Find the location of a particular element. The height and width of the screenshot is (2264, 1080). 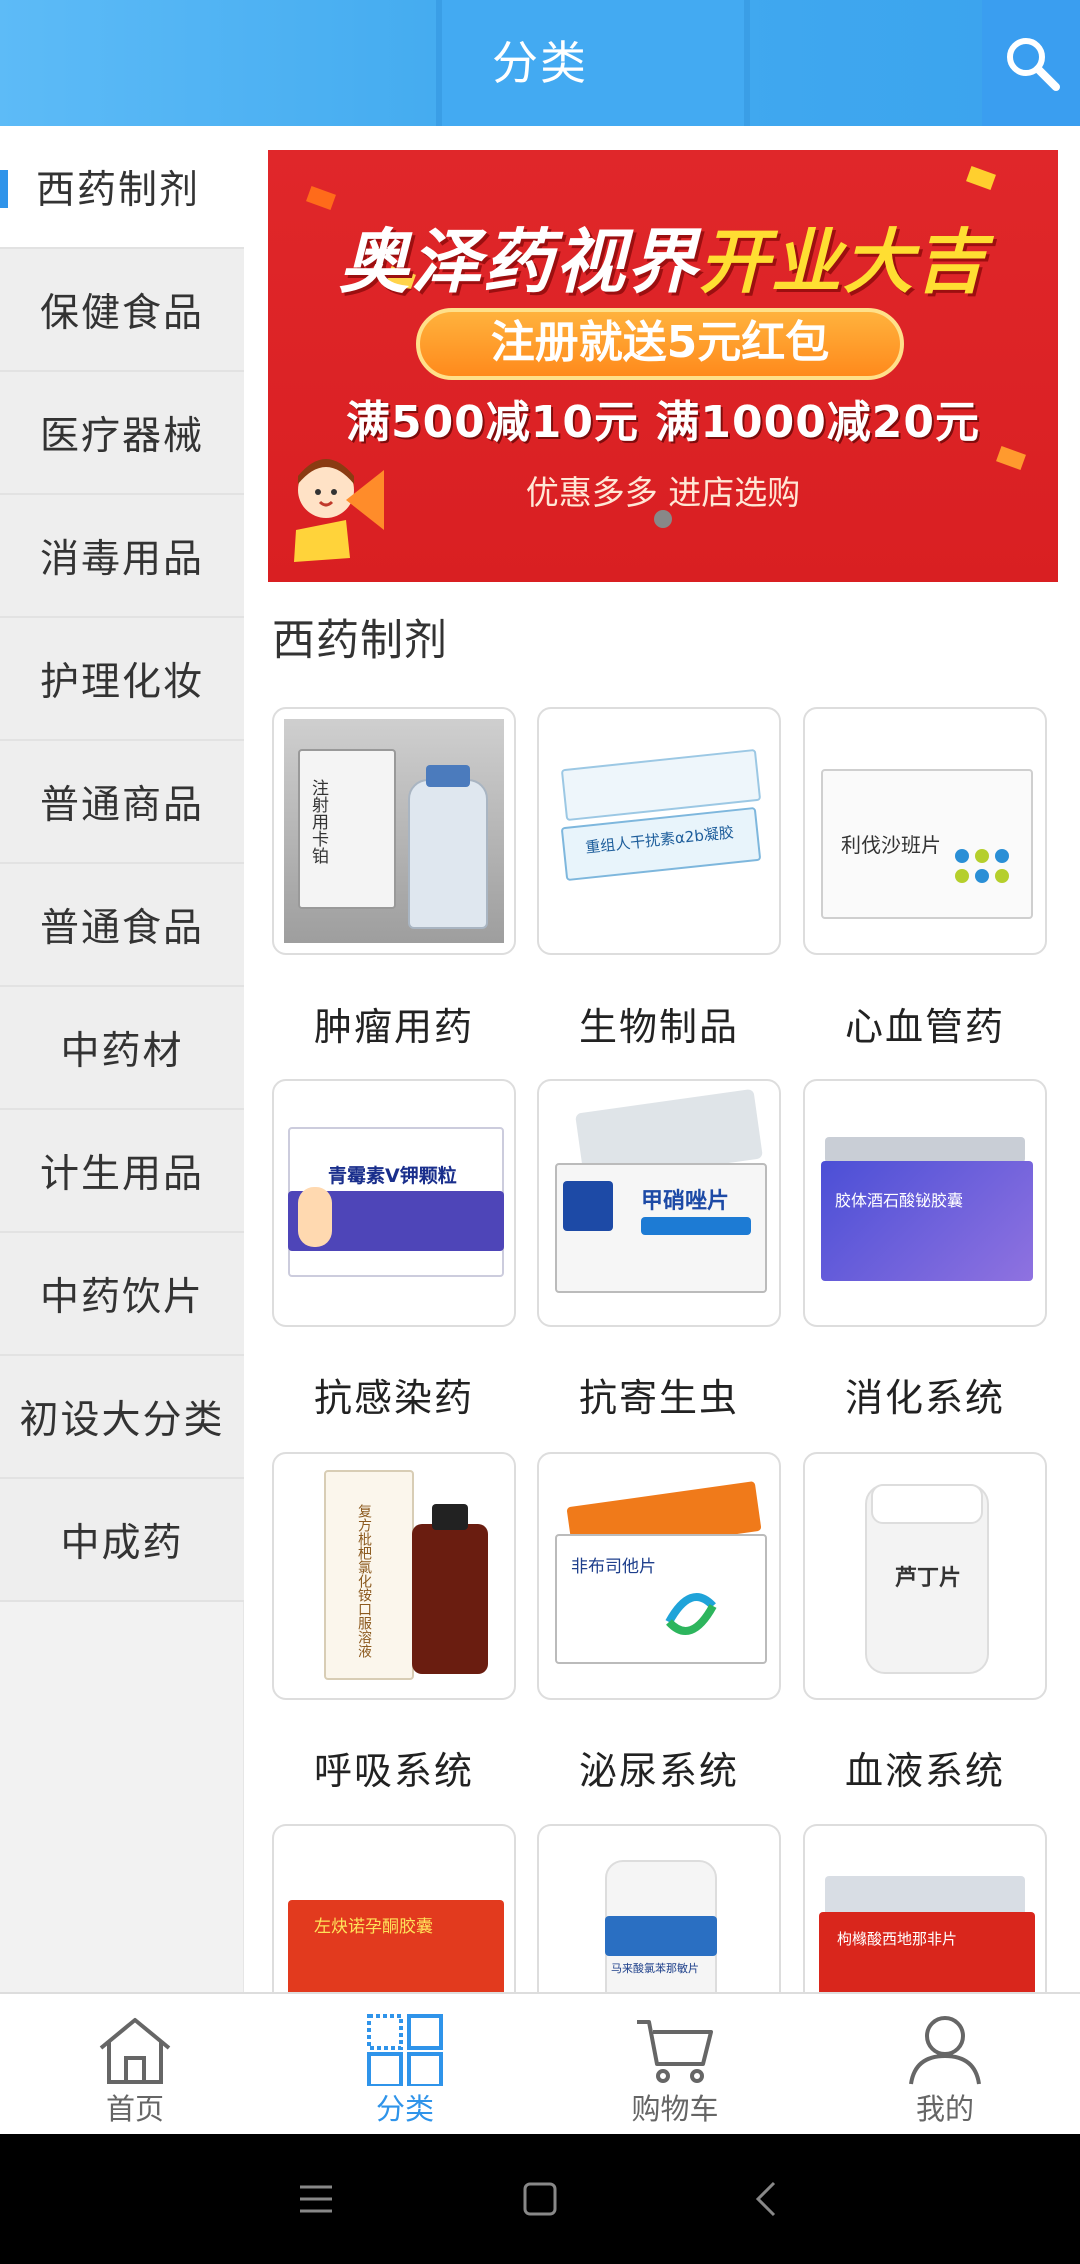

product-card-antiparasitic: 甲硝唑片 is located at coordinates (659, 1203).